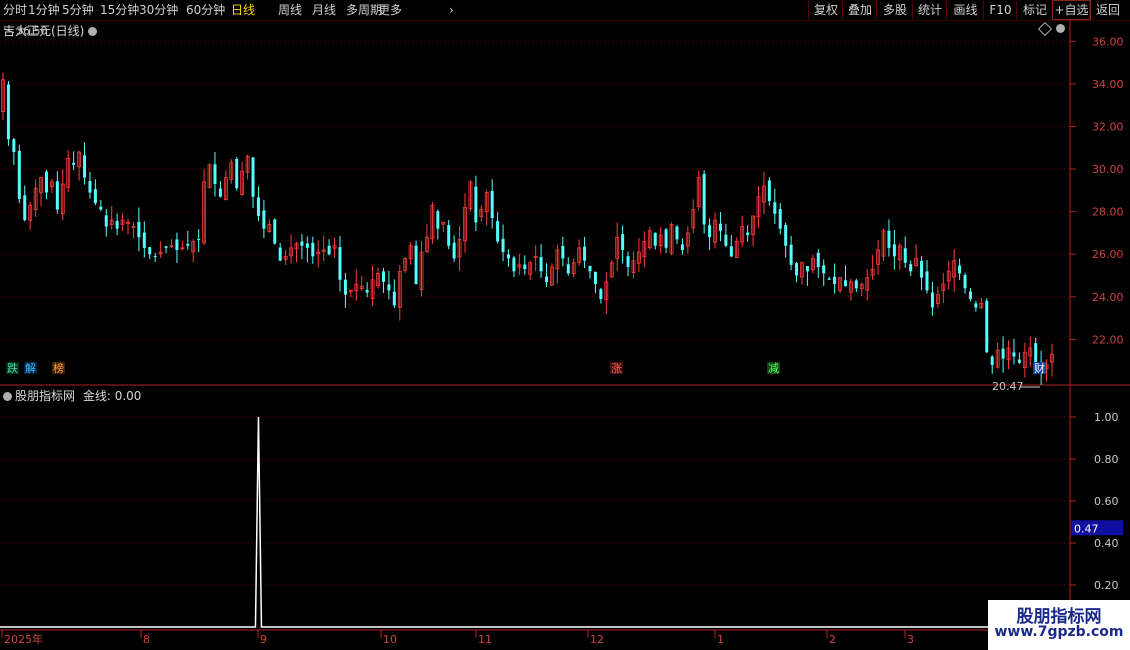 The height and width of the screenshot is (650, 1130). What do you see at coordinates (1071, 10) in the screenshot?
I see `toolbar-button-7: +自选` at bounding box center [1071, 10].